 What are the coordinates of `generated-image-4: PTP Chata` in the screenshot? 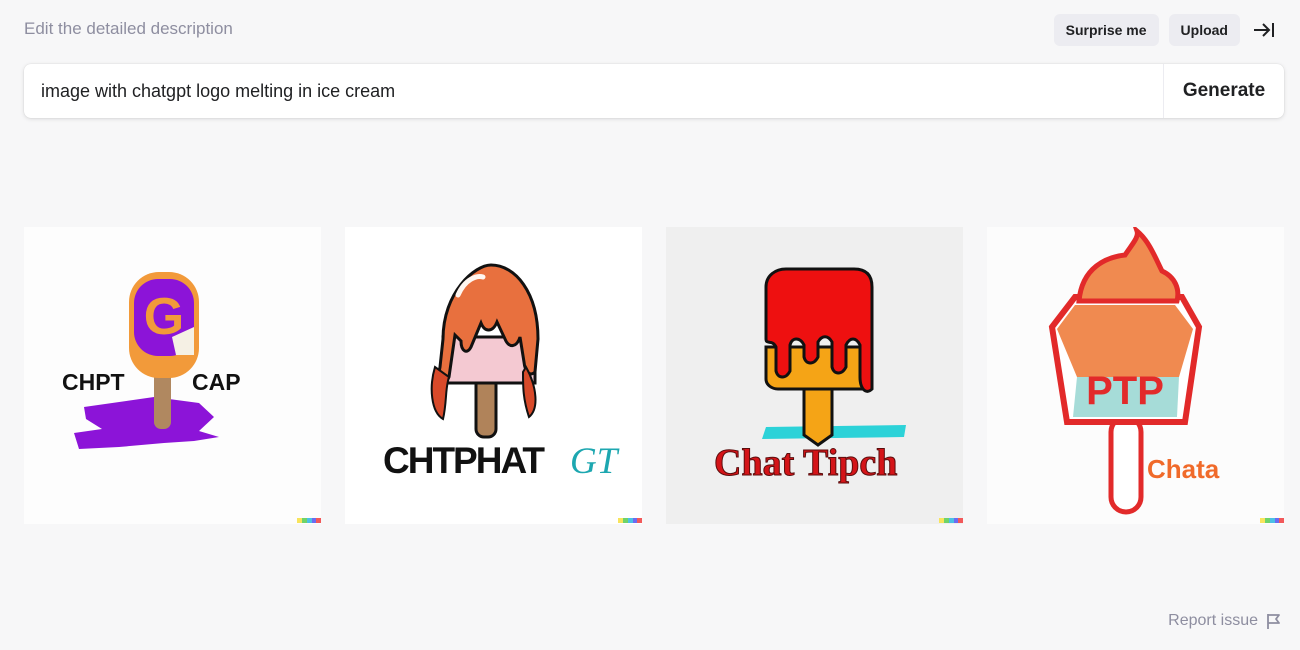 It's located at (1135, 375).